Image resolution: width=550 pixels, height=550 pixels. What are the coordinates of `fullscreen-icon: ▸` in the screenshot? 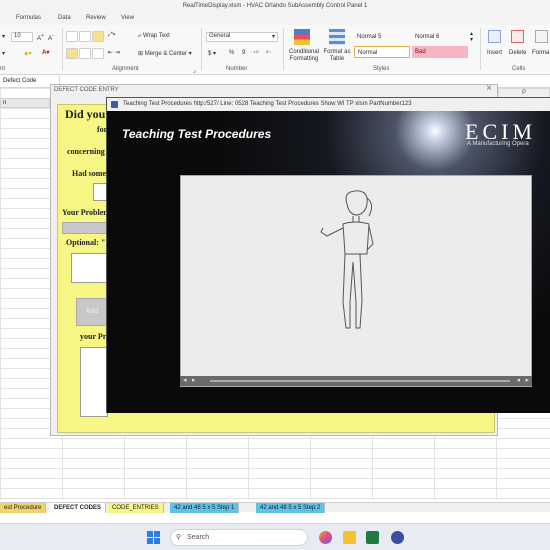 It's located at (527, 380).